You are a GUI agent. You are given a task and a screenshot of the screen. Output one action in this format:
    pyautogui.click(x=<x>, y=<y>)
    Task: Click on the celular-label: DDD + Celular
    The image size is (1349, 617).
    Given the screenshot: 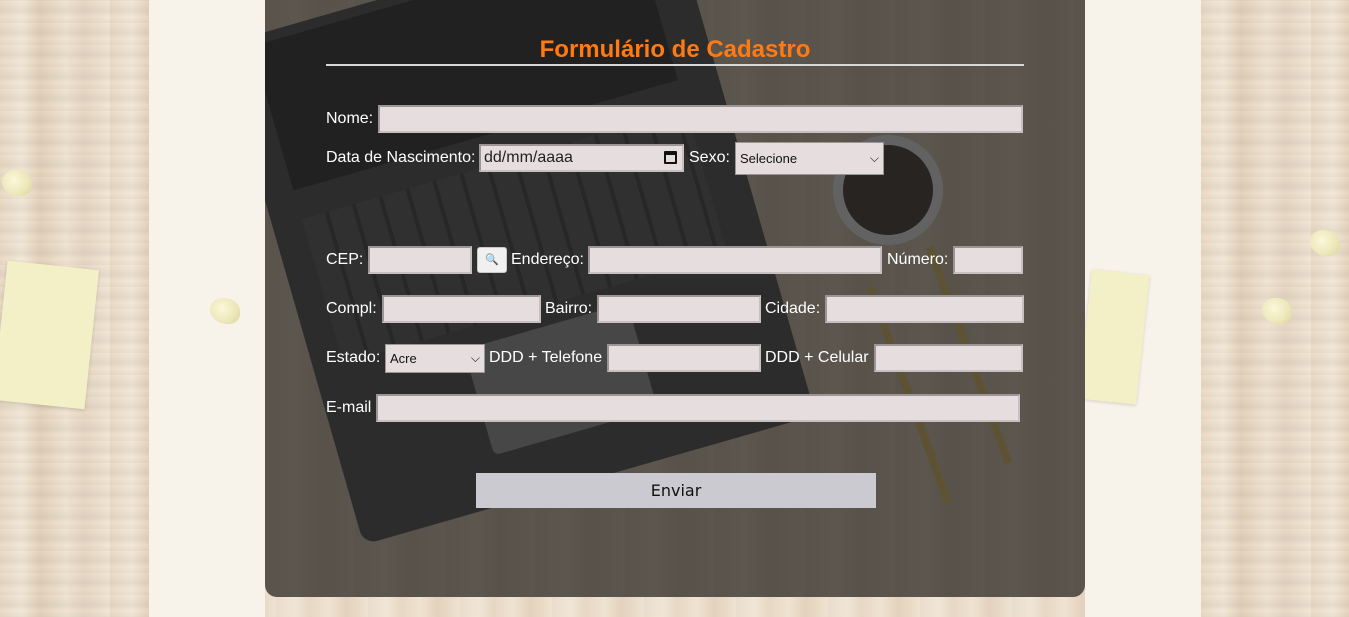 What is the action you would take?
    pyautogui.click(x=817, y=357)
    